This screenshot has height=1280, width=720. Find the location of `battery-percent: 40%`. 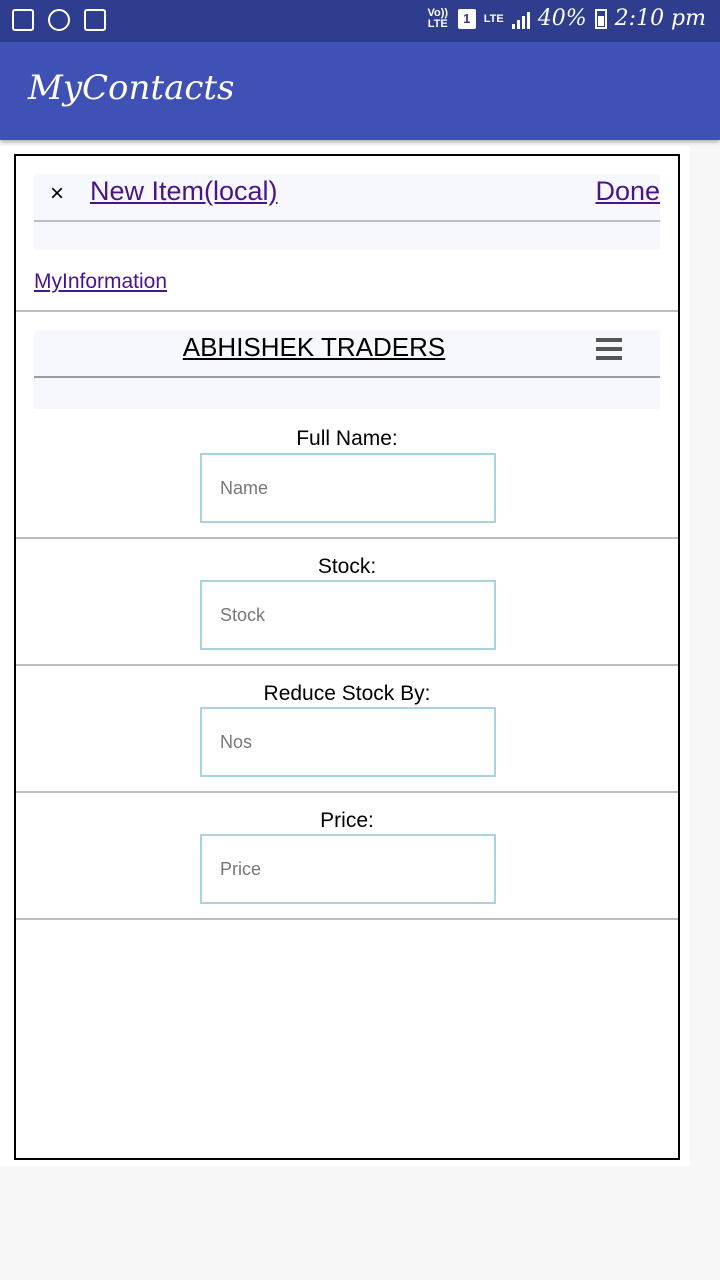

battery-percent: 40% is located at coordinates (562, 18).